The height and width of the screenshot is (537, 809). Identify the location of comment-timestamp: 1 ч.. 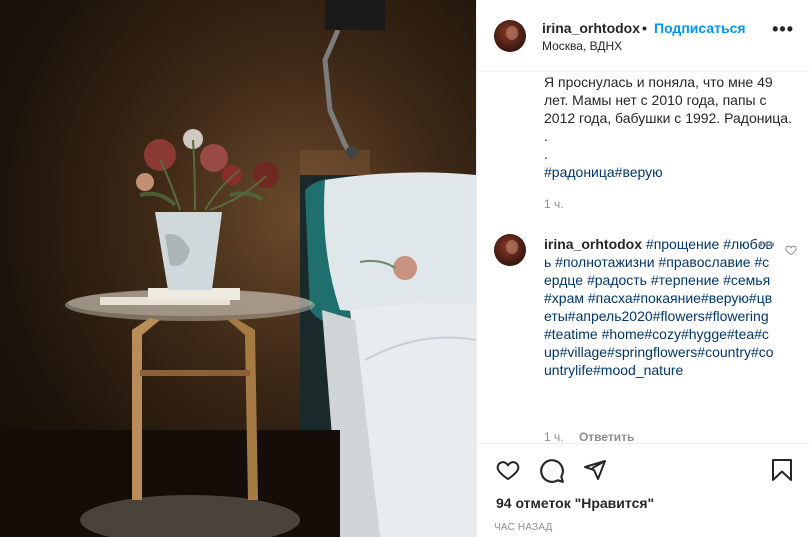
(554, 436).